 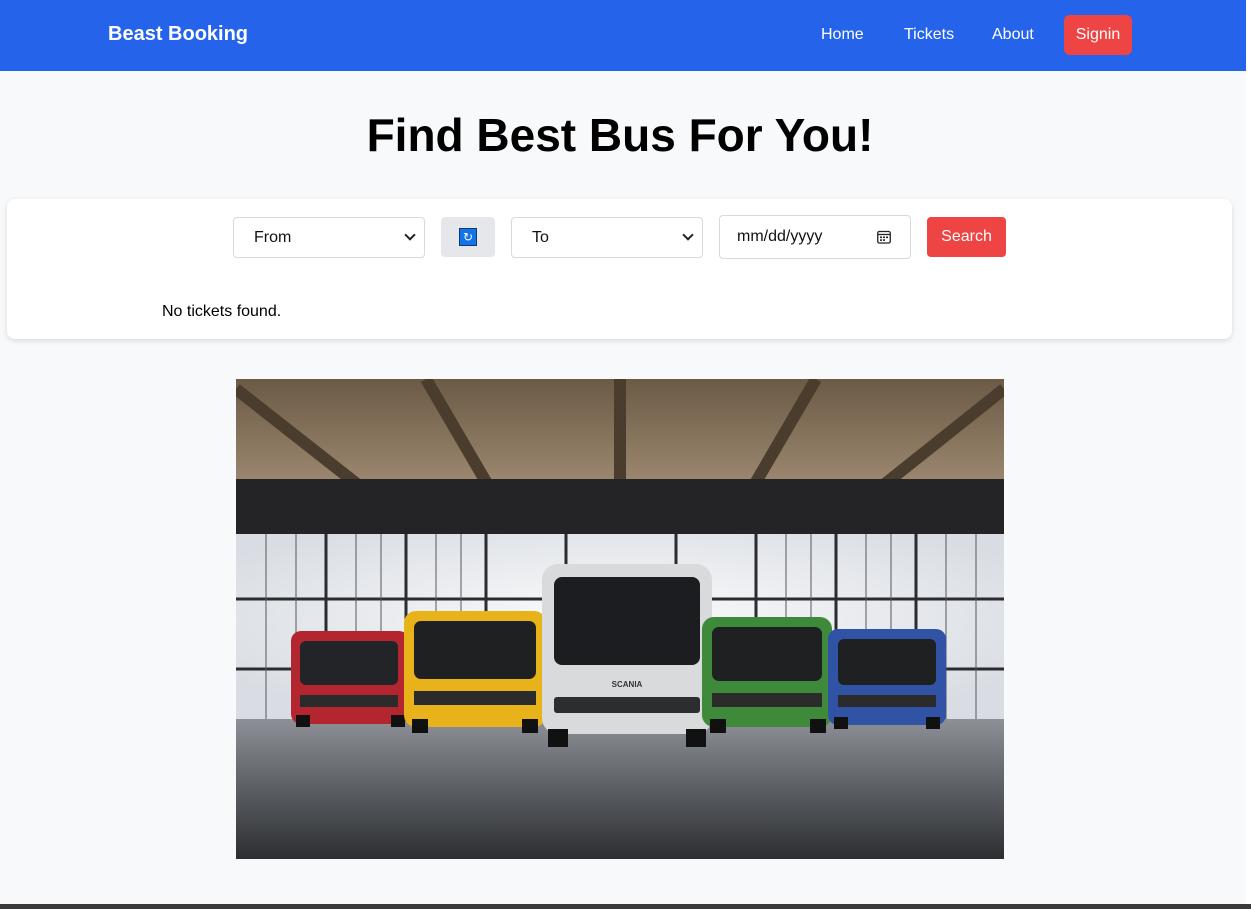 What do you see at coordinates (620, 135) in the screenshot?
I see `page-title: Find Best Bus For You!` at bounding box center [620, 135].